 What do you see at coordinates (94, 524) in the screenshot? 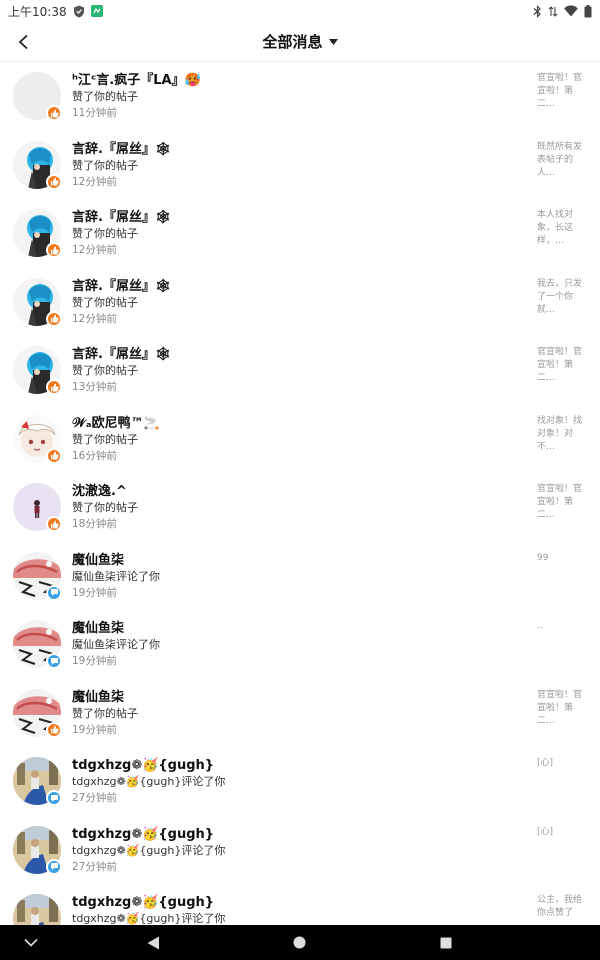
I see `timestamp: 18分钟前` at bounding box center [94, 524].